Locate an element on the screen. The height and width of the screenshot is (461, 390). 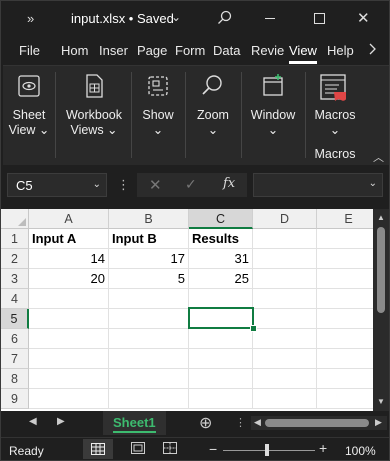
zoom-in-button: + is located at coordinates (323, 448).